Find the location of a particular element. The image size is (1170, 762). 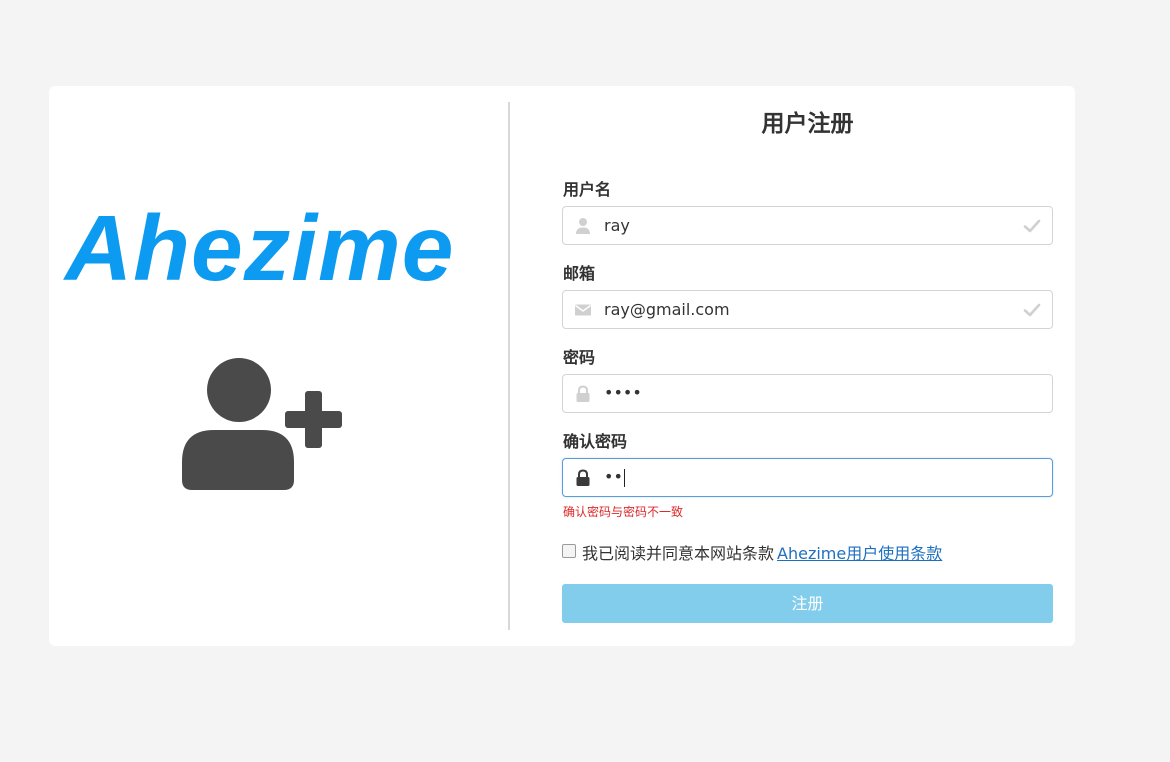

password-value: •••• is located at coordinates (623, 392).